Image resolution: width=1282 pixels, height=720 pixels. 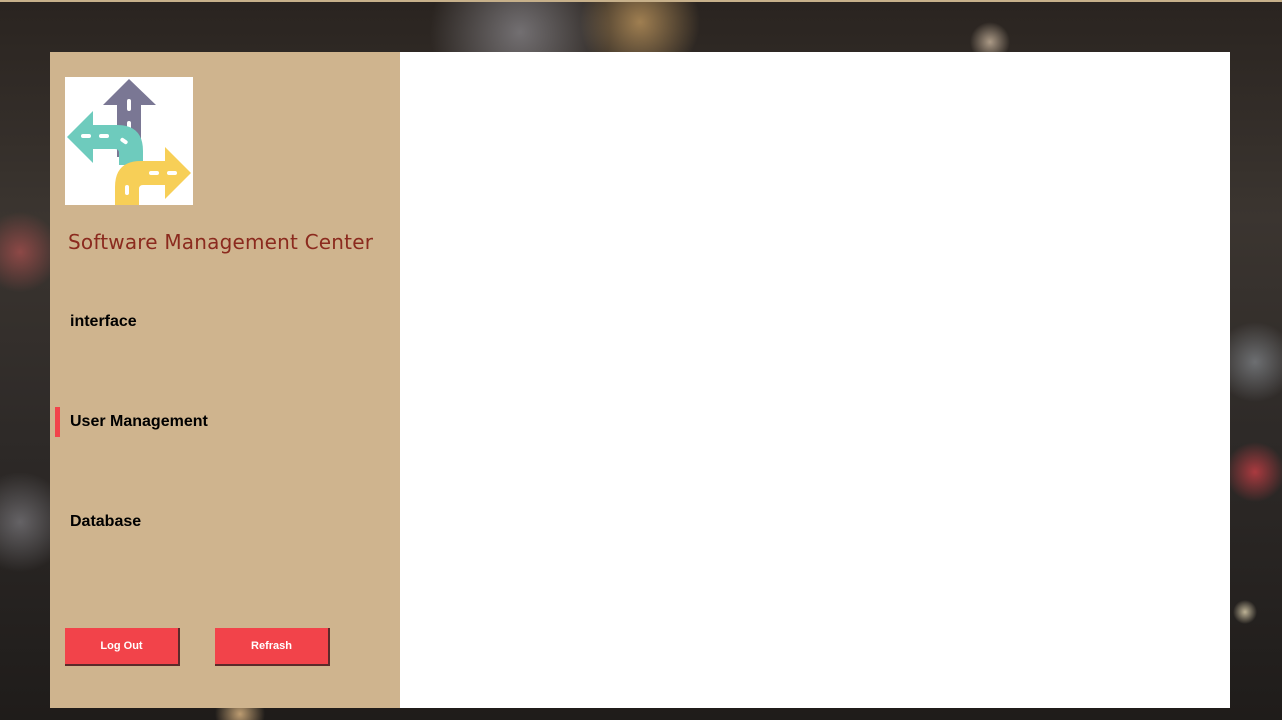 What do you see at coordinates (272, 647) in the screenshot?
I see `refresh-button: Refrash` at bounding box center [272, 647].